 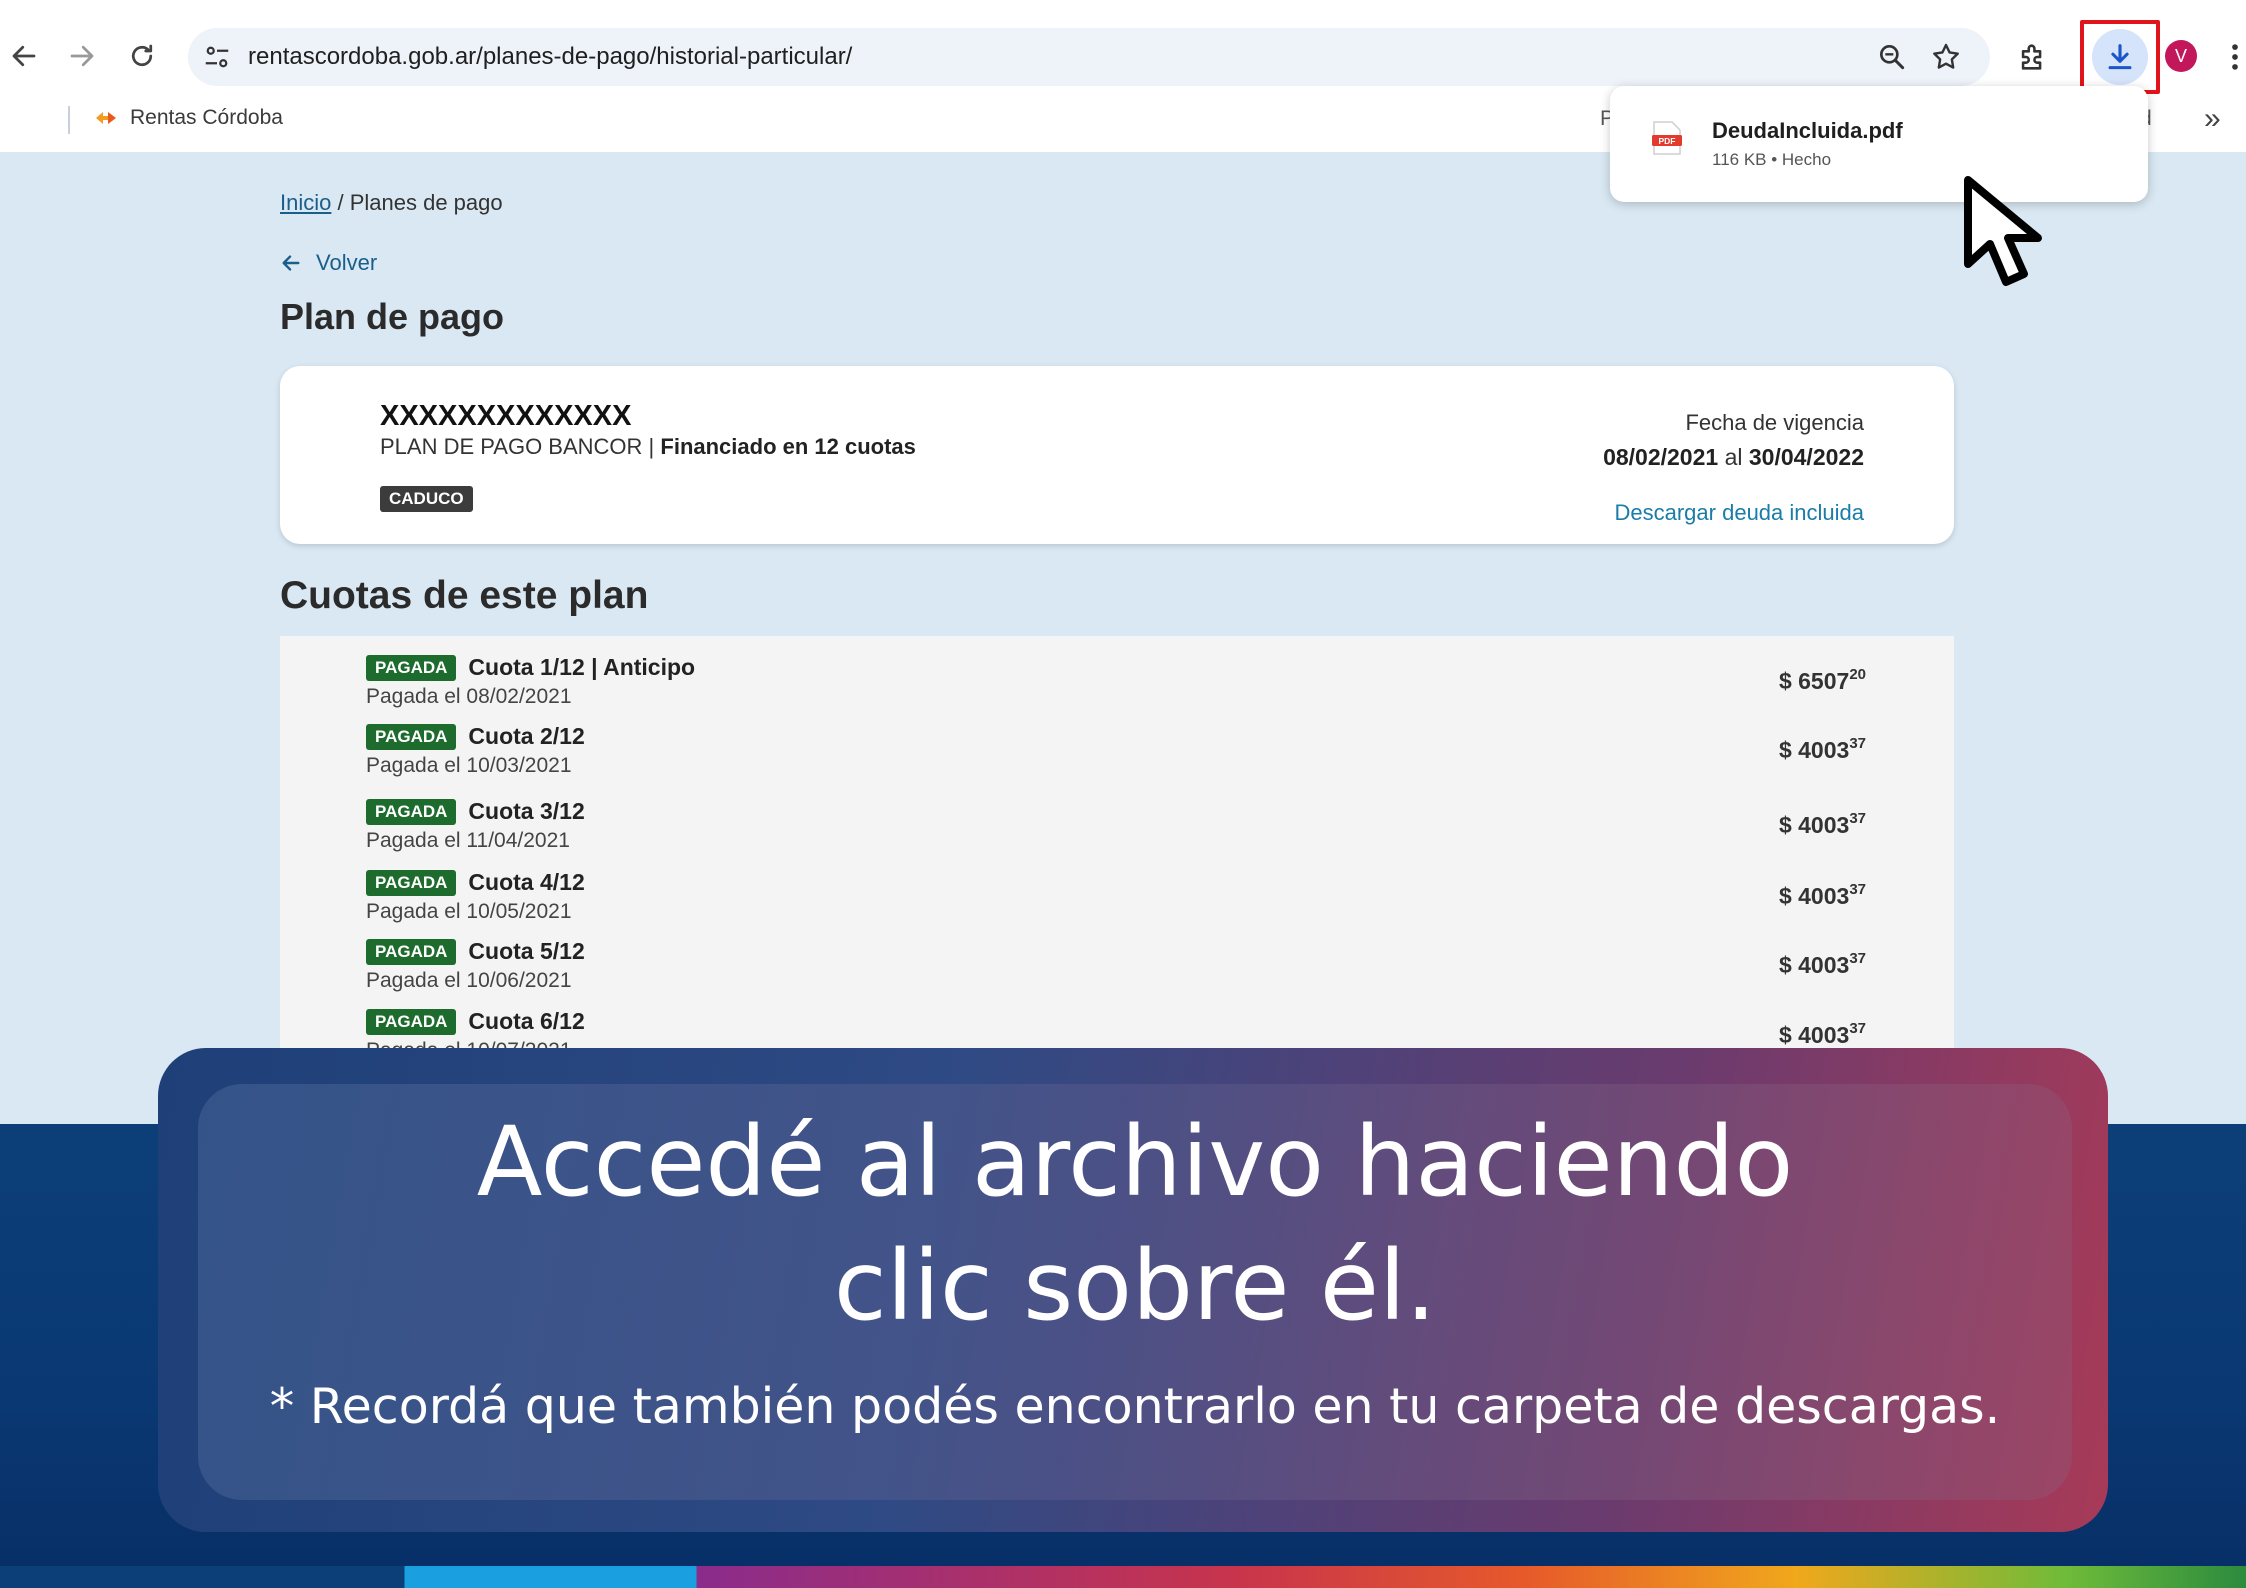 What do you see at coordinates (511, 446) in the screenshot?
I see `plan-type: PLAN DE PAGO BANCOR` at bounding box center [511, 446].